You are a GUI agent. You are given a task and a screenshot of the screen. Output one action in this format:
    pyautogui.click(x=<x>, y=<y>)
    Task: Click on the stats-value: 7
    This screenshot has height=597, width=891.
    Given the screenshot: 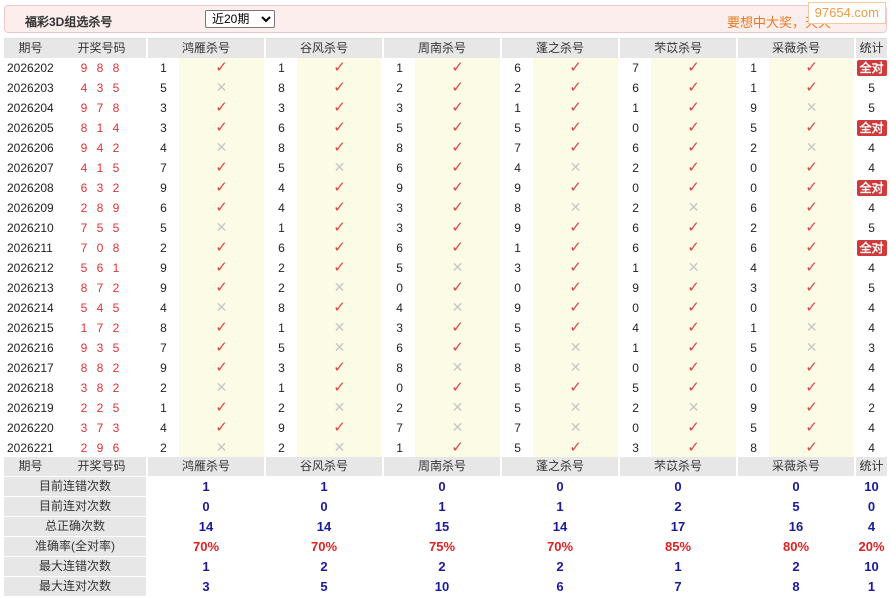 What is the action you would take?
    pyautogui.click(x=677, y=586)
    